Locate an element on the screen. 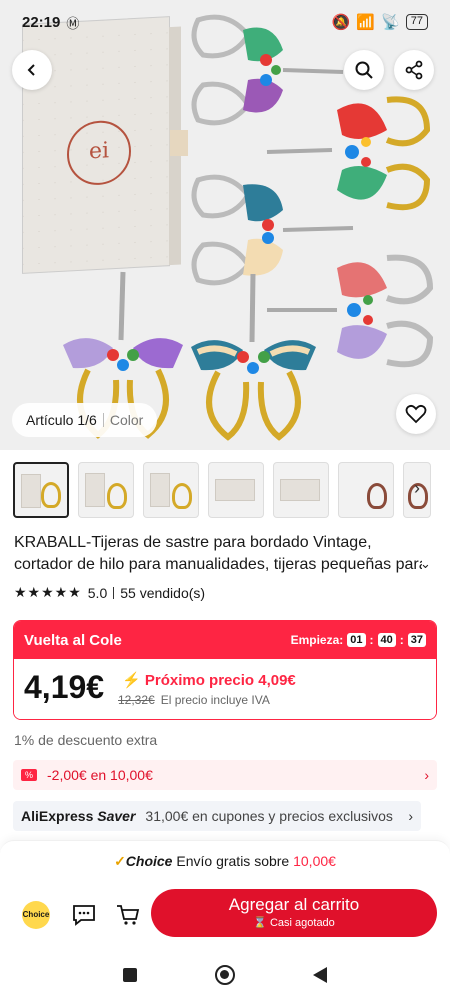 The width and height of the screenshot is (450, 1000). status-bar: 22:19 Ⓜ 🔕 📶 📡 77 is located at coordinates (225, 22).